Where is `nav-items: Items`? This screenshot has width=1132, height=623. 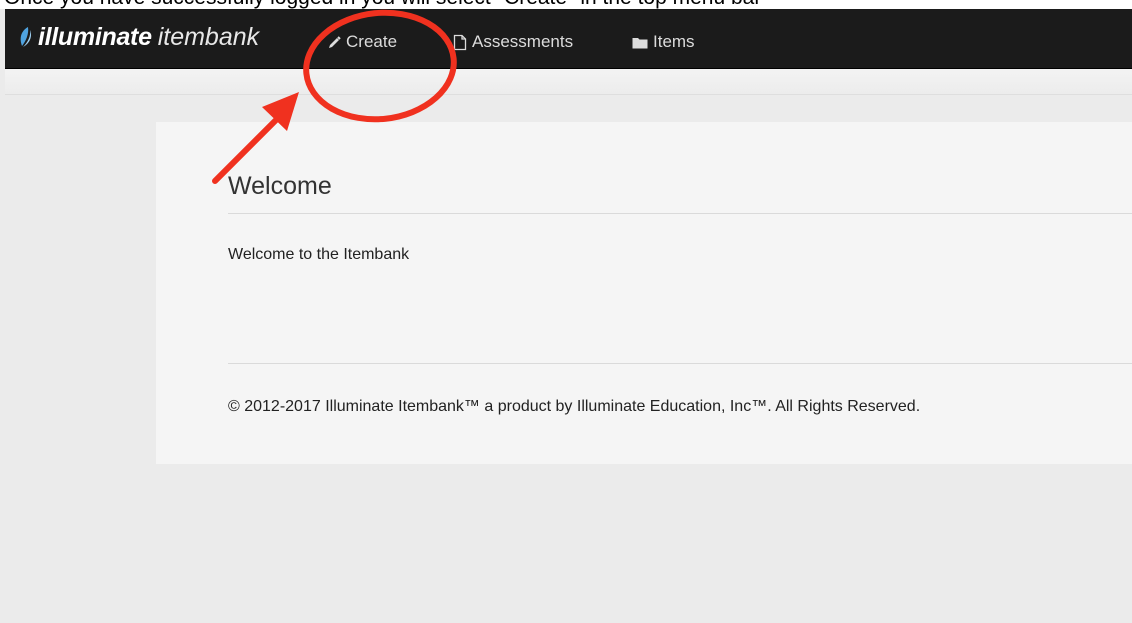
nav-items: Items is located at coordinates (663, 42).